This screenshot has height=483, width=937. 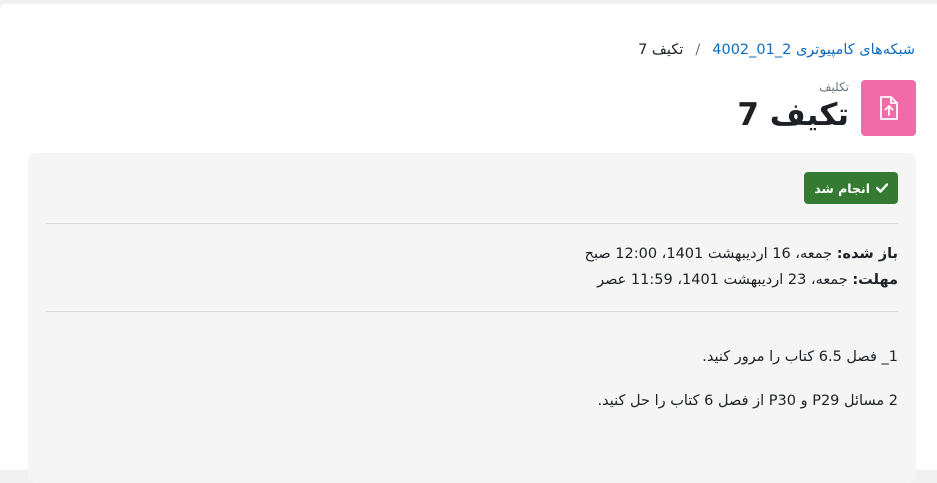 I want to click on completion-label: انجام شد, so click(x=842, y=188).